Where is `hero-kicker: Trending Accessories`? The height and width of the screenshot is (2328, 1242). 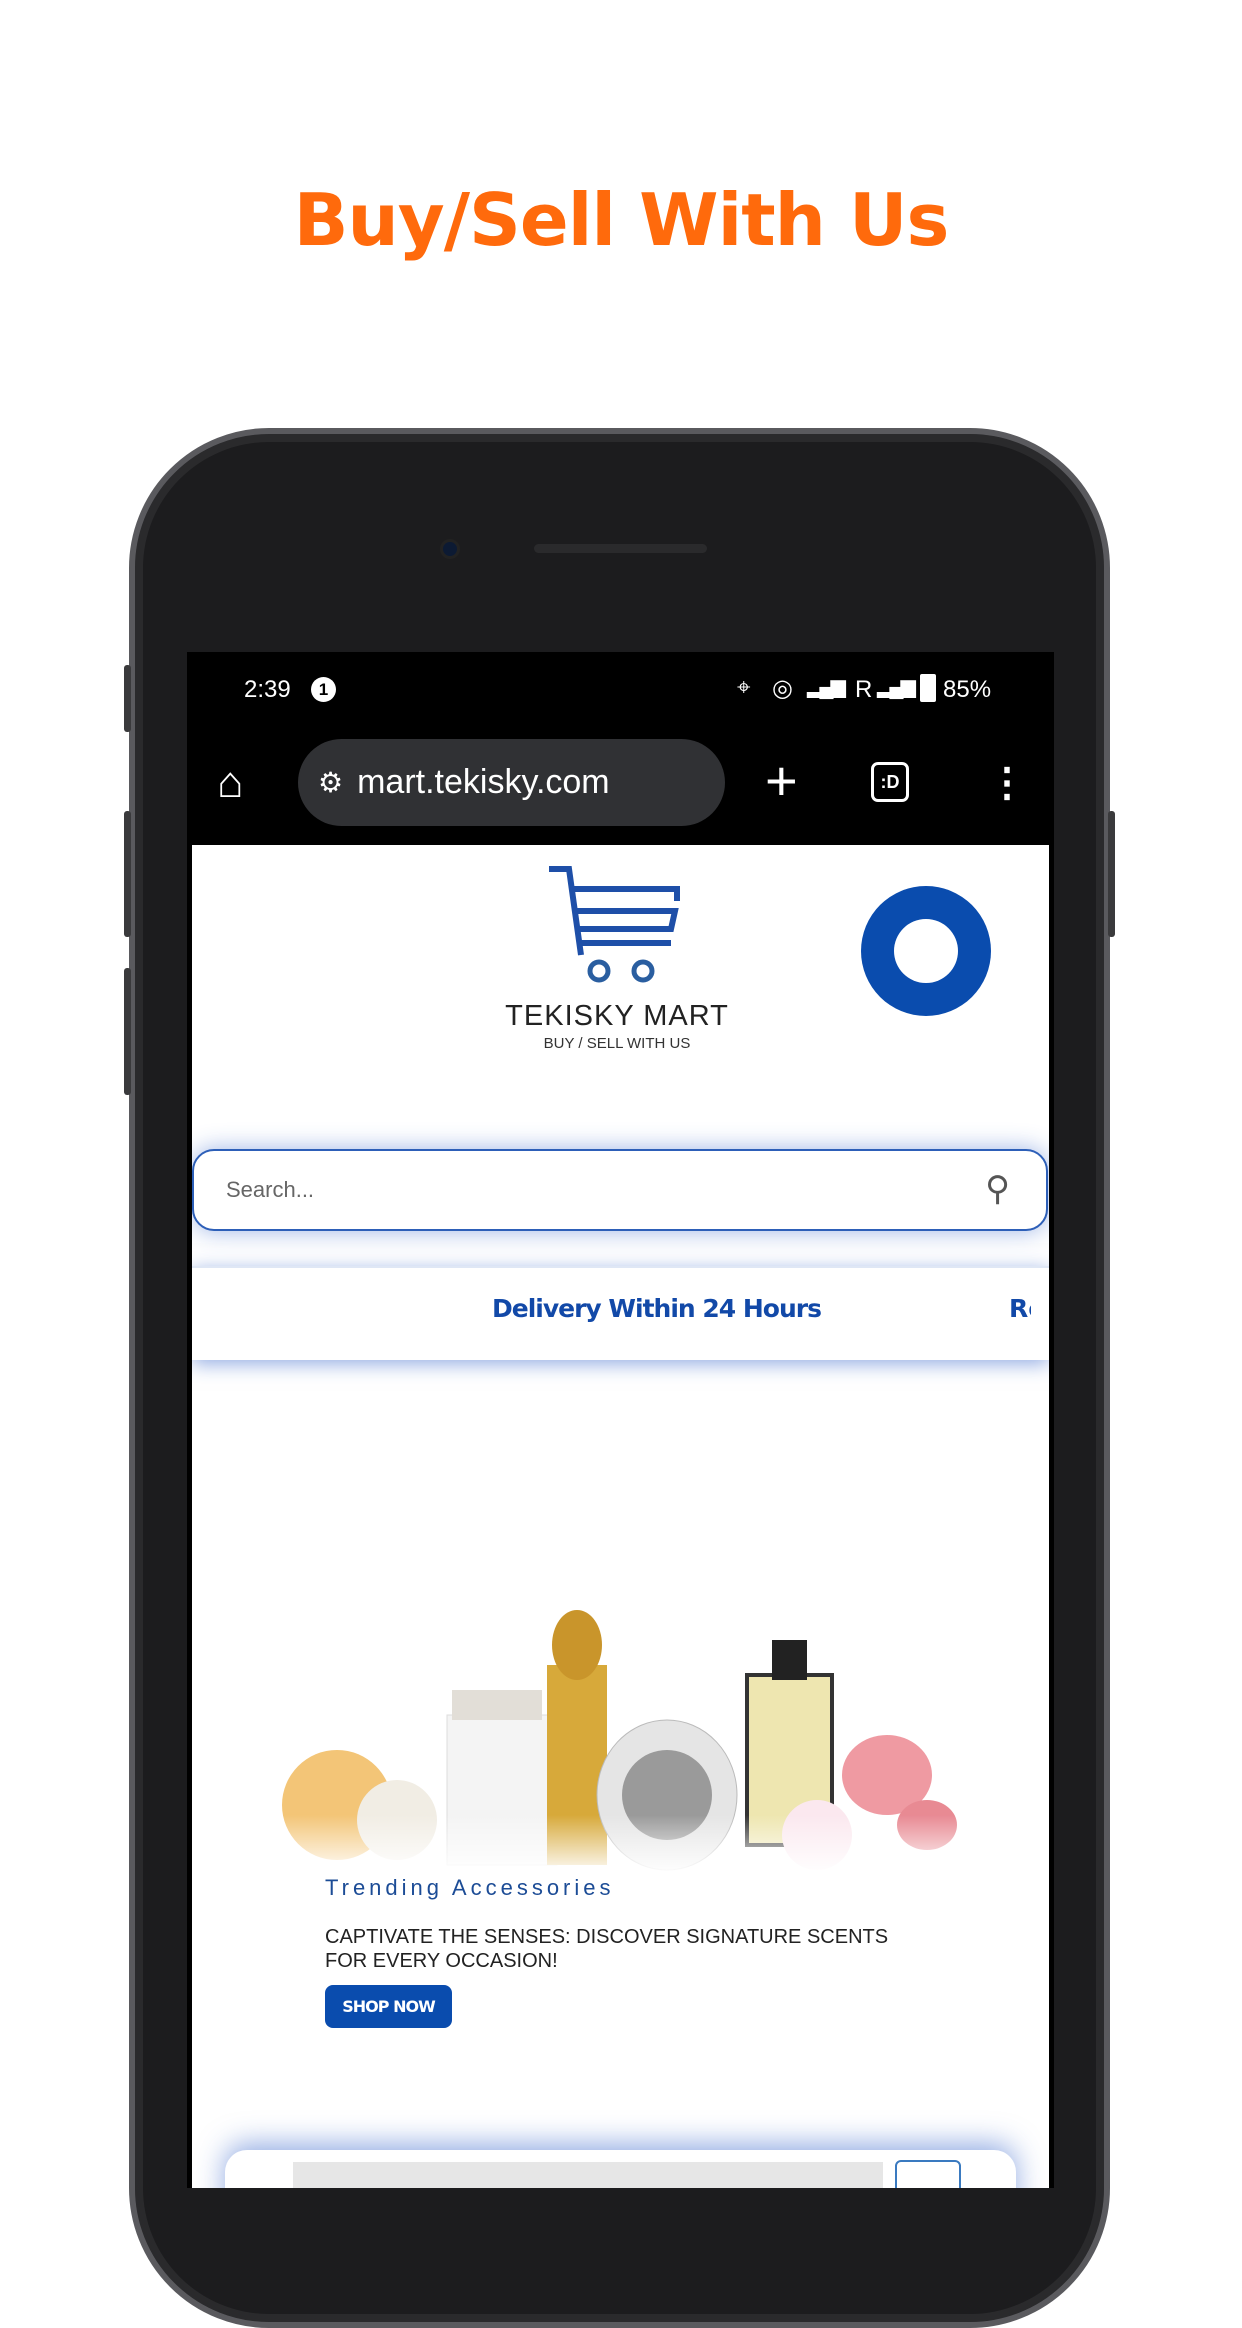
hero-kicker: Trending Accessories is located at coordinates (470, 1887).